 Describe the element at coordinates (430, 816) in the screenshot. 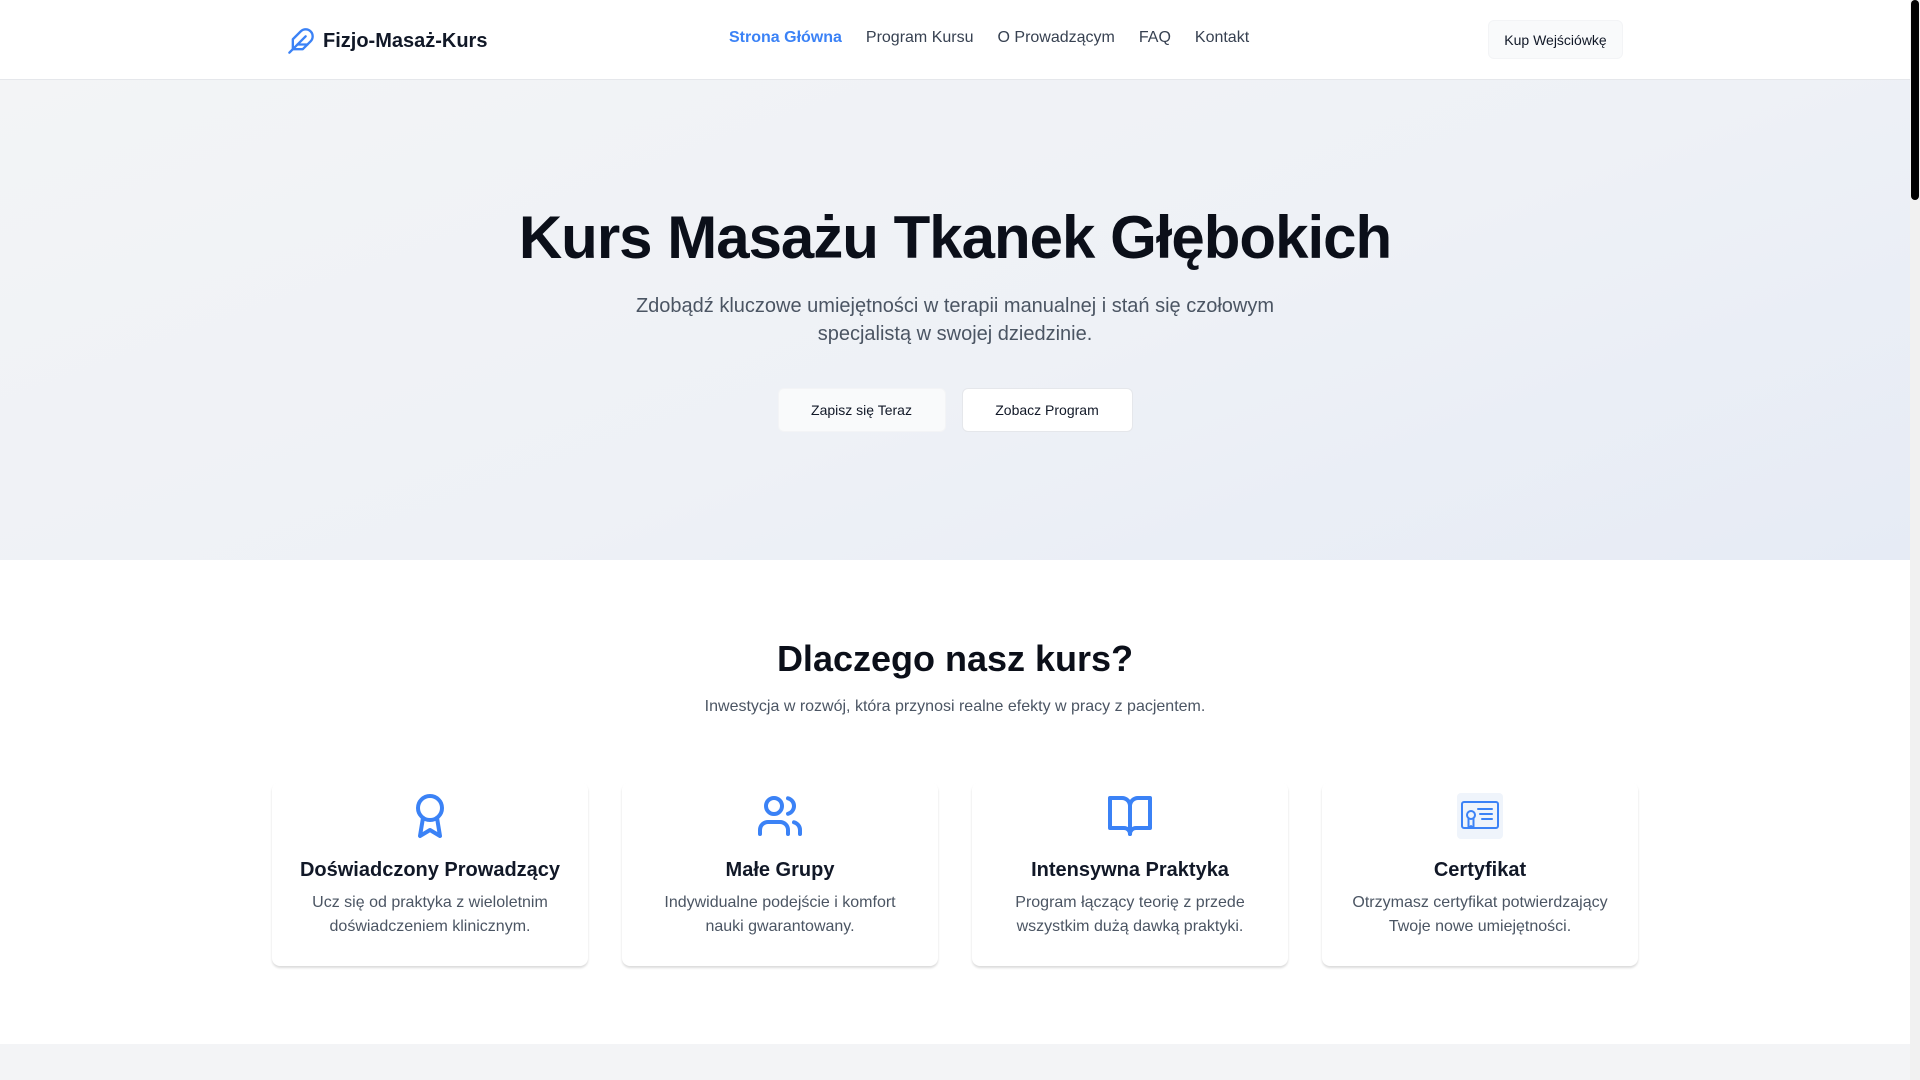

I see `award-icon` at that location.